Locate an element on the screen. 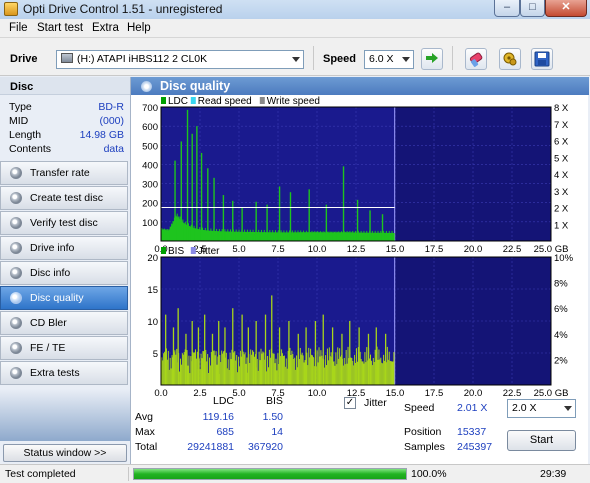 The image size is (590, 483). menu-start-test: Start test is located at coordinates (60, 28).